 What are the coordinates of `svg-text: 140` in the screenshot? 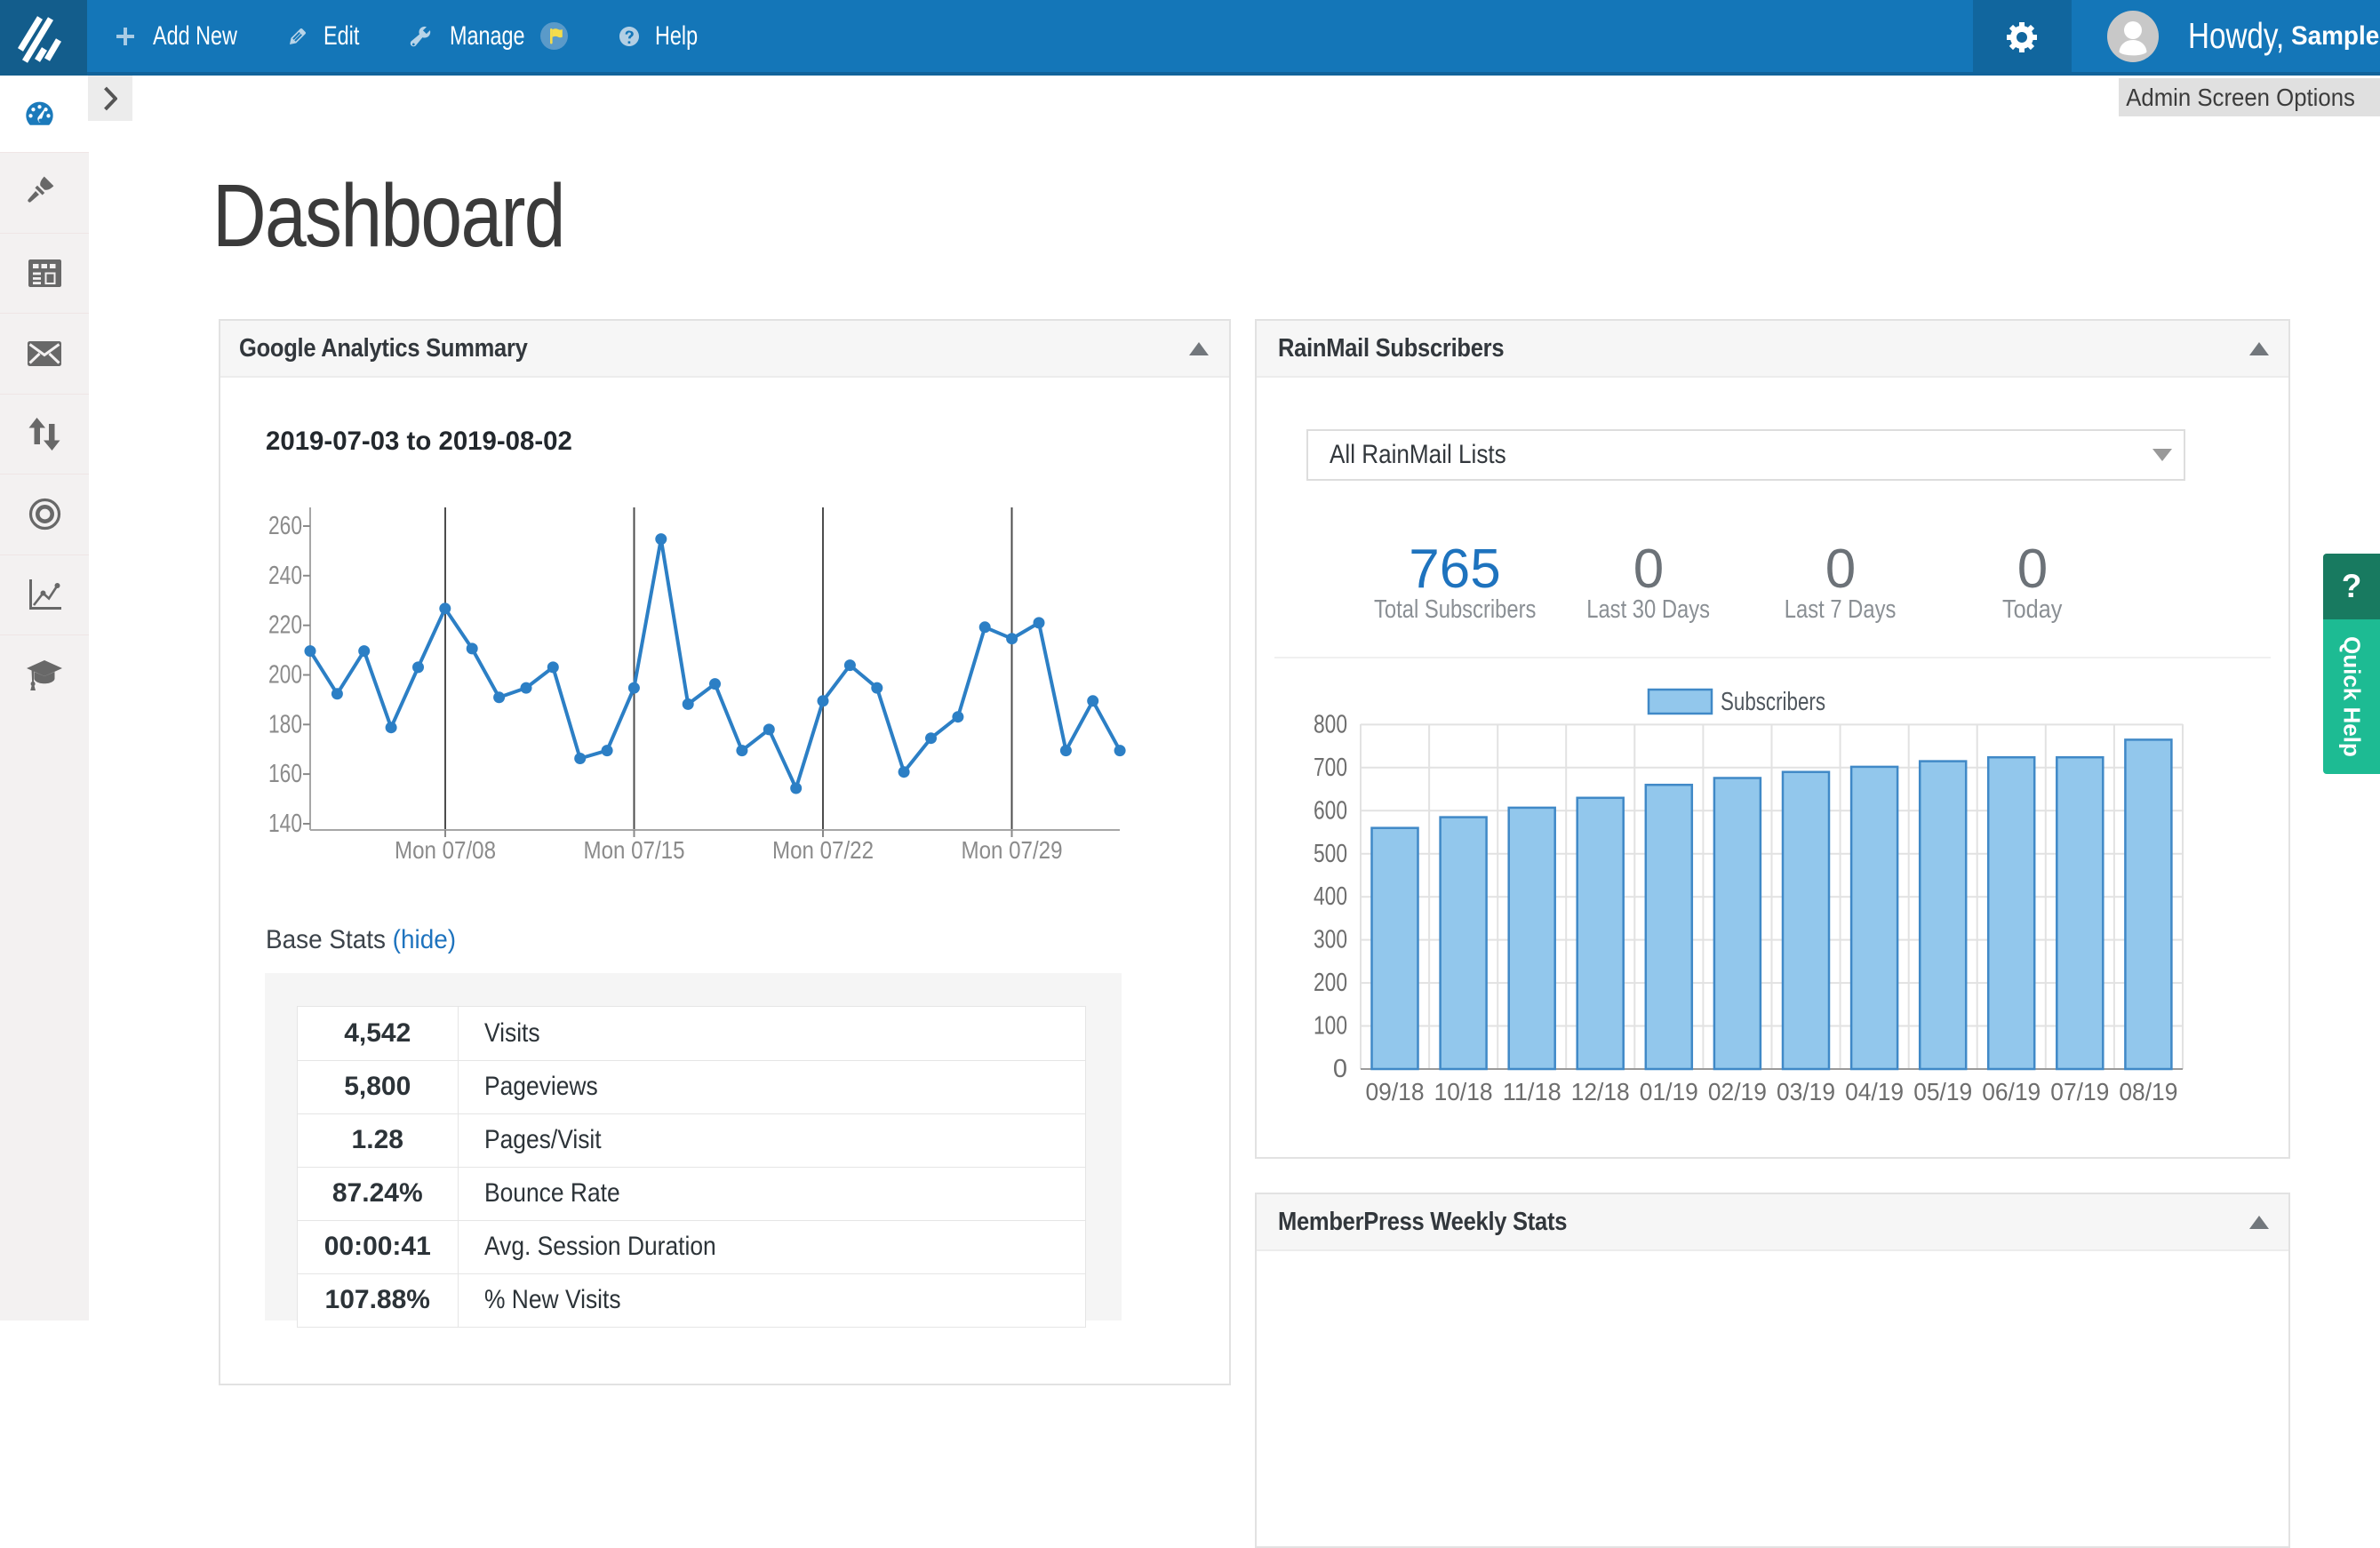 It's located at (285, 824).